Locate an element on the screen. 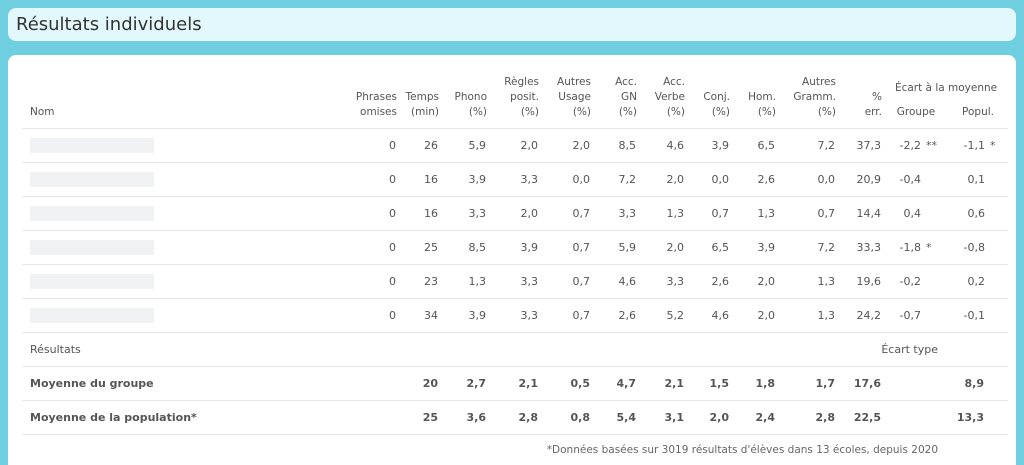 The height and width of the screenshot is (465, 1024). cell-groupe: -0,4 is located at coordinates (904, 179).